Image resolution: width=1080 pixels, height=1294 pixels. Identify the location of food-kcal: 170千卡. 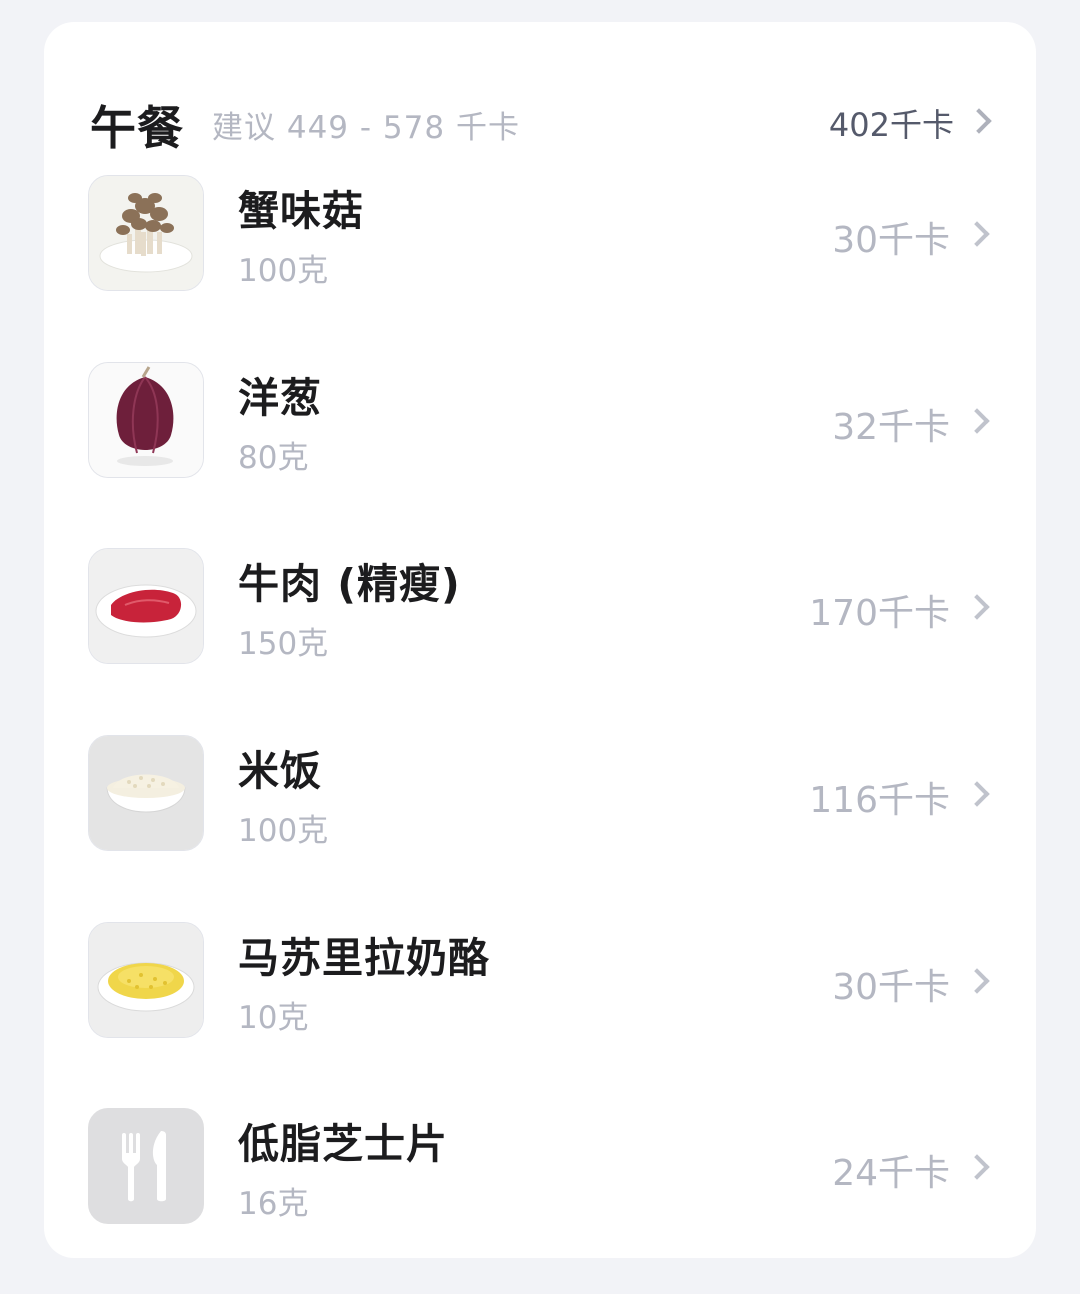
(879, 613).